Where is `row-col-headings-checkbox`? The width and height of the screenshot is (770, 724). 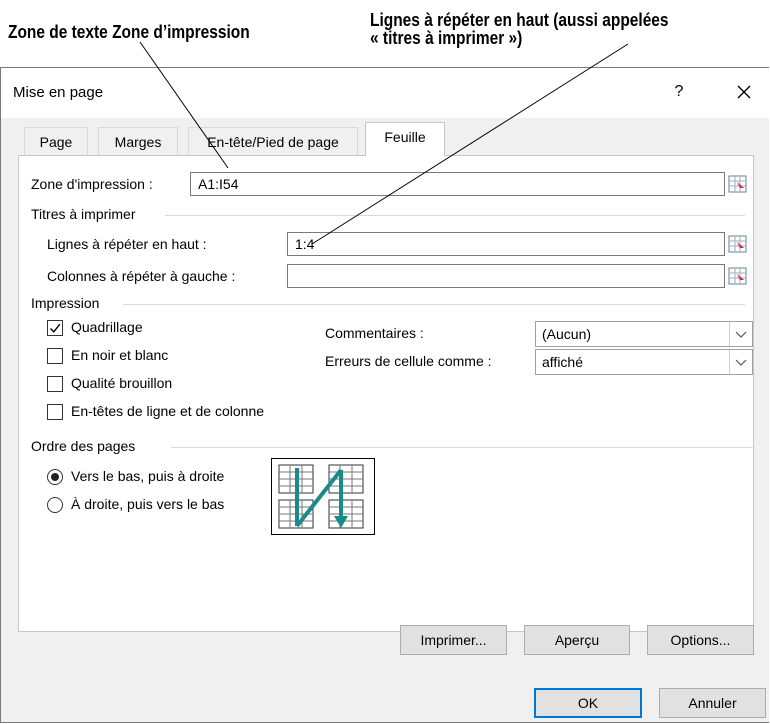
row-col-headings-checkbox is located at coordinates (55, 412).